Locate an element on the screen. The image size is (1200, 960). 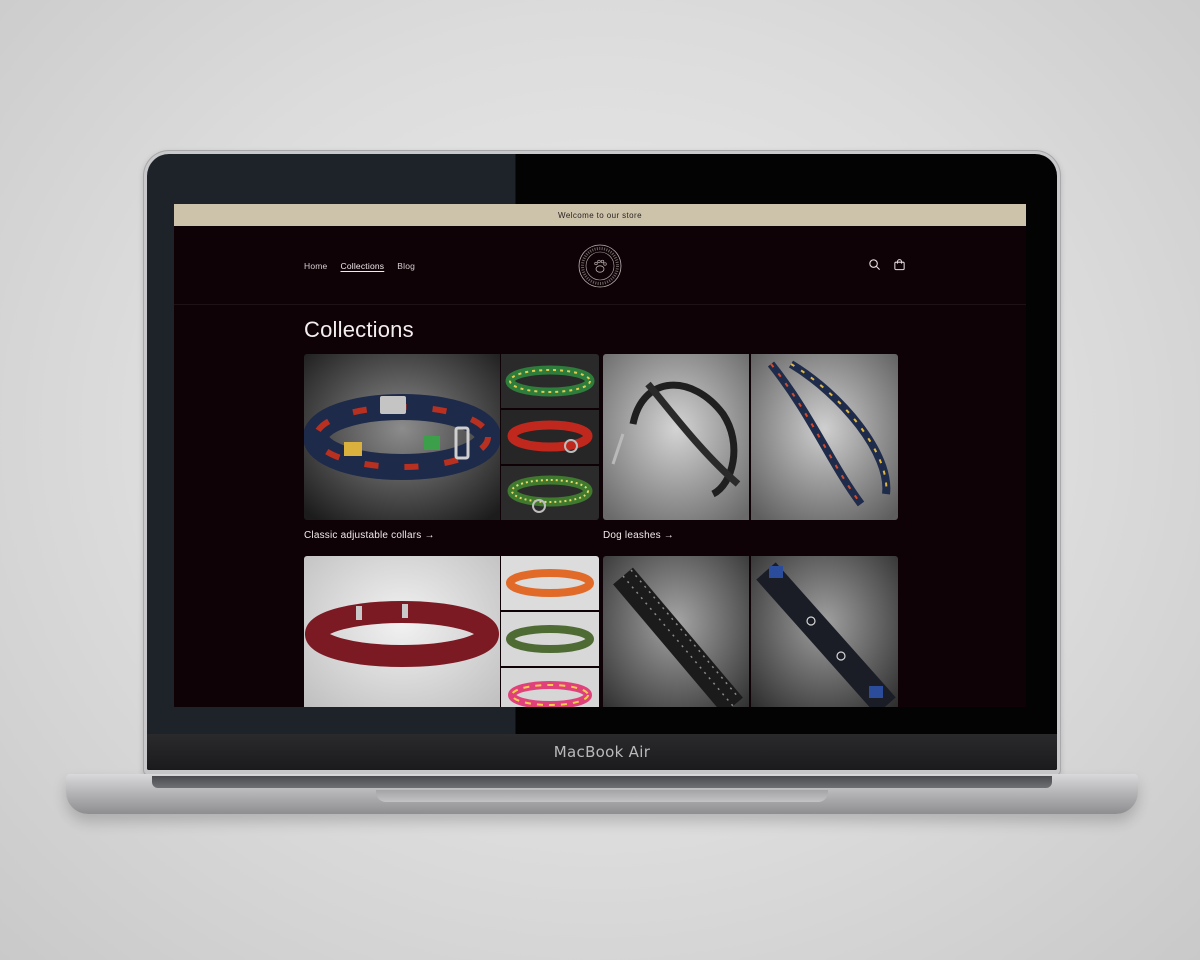
collection-card-martingale is located at coordinates (451, 631).